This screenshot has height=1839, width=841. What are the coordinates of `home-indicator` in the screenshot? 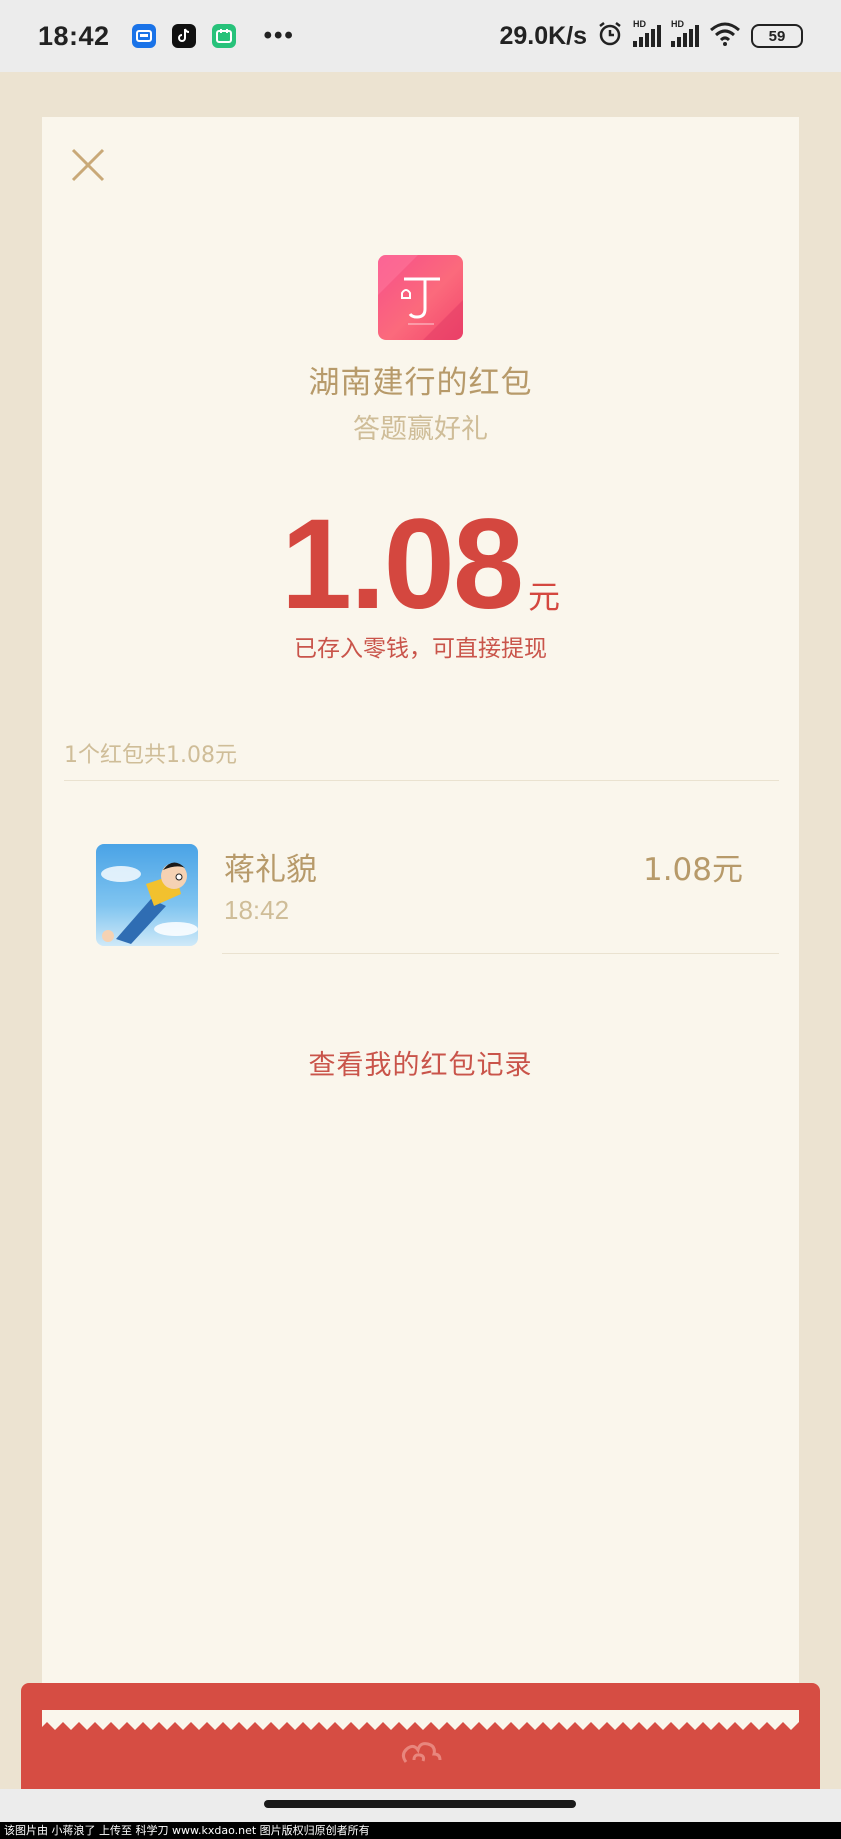 It's located at (420, 1804).